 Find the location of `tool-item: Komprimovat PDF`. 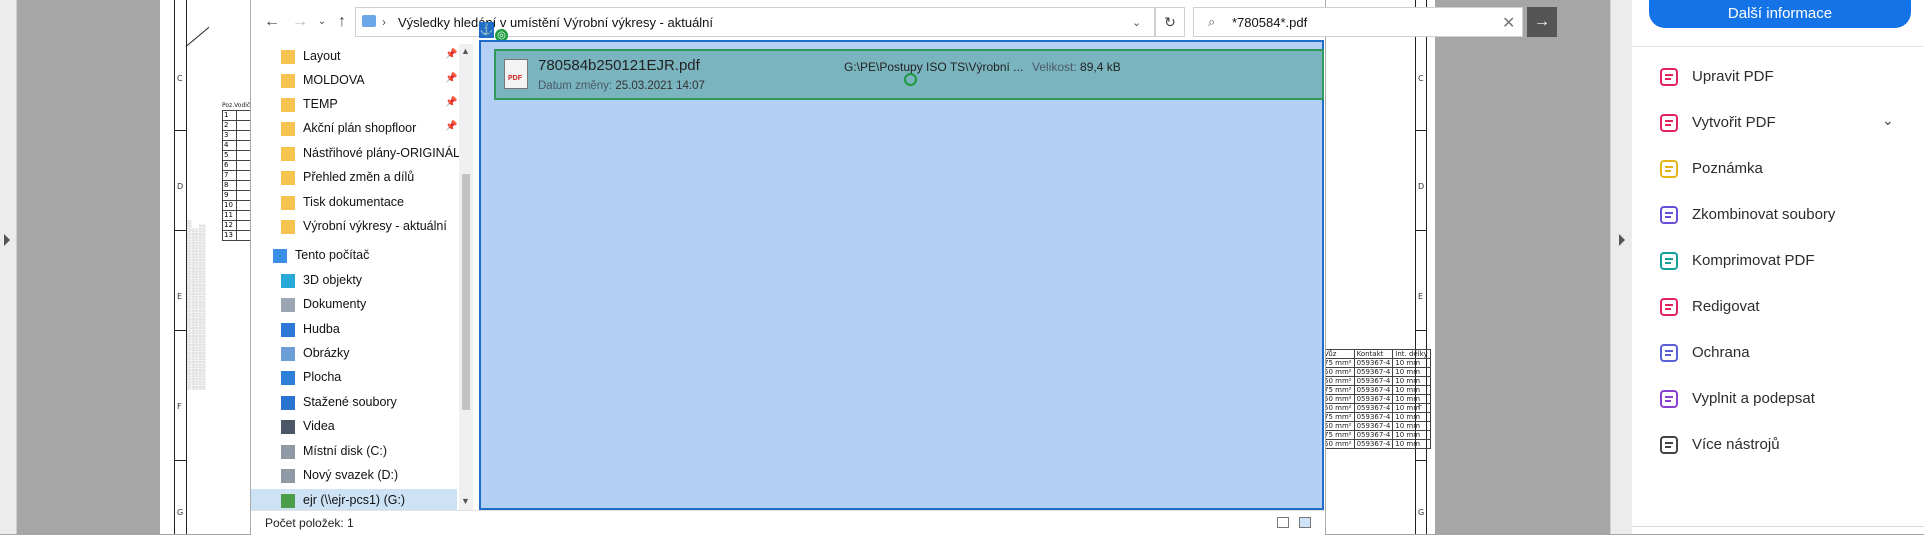

tool-item: Komprimovat PDF is located at coordinates (1778, 261).